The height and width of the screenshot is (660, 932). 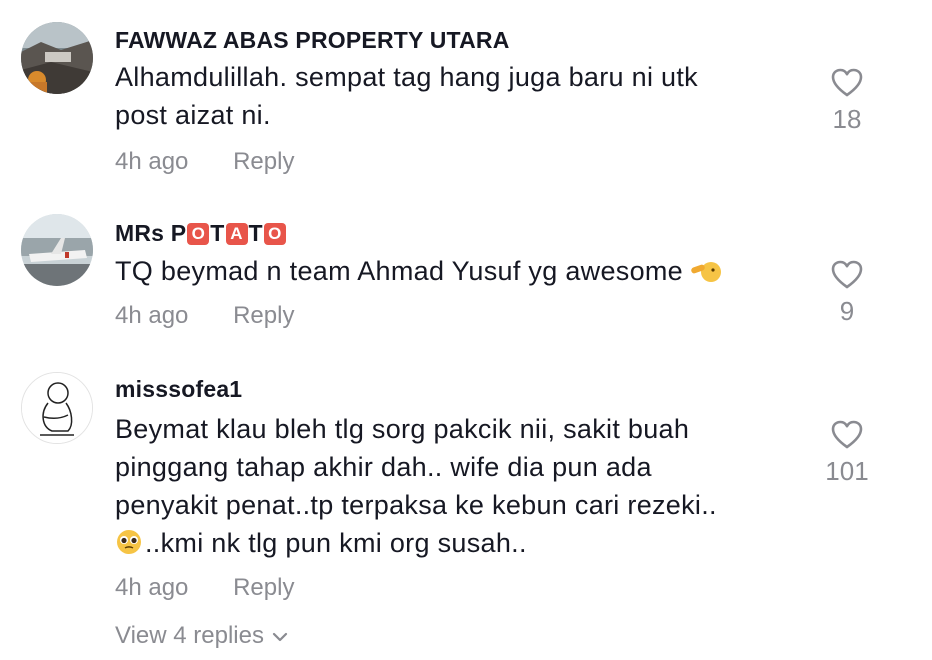 What do you see at coordinates (847, 453) in the screenshot?
I see `like-control: 101` at bounding box center [847, 453].